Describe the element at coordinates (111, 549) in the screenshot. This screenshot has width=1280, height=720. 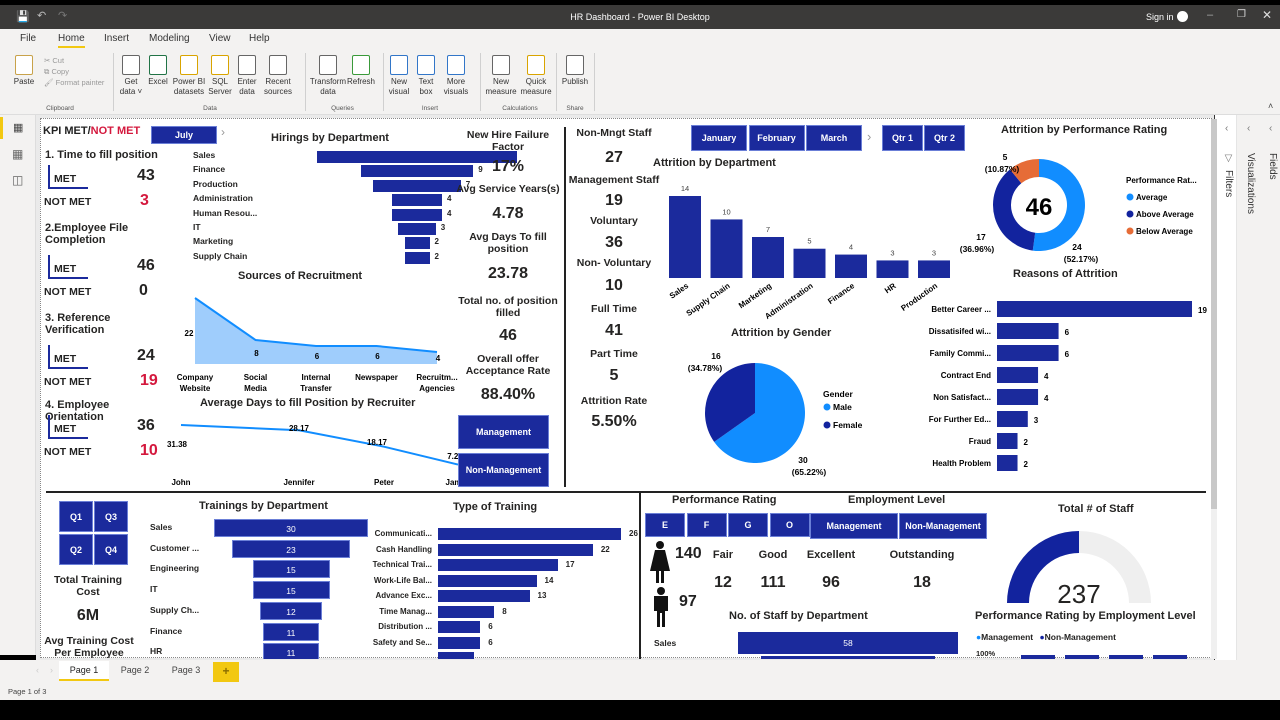
I see `quarter-slicer-q4: Q4` at that location.